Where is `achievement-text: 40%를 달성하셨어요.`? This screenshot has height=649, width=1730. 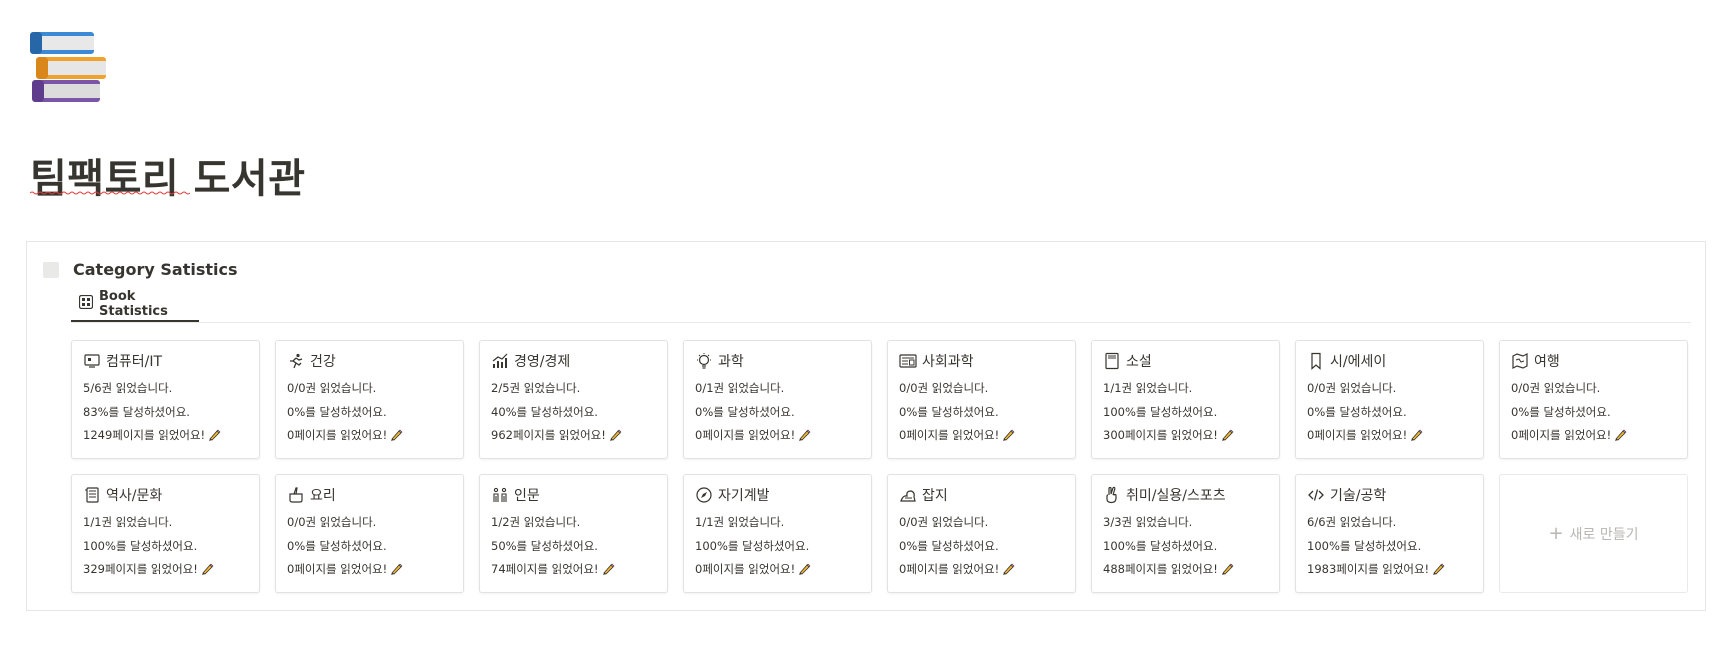
achievement-text: 40%를 달성하셨어요. is located at coordinates (544, 411).